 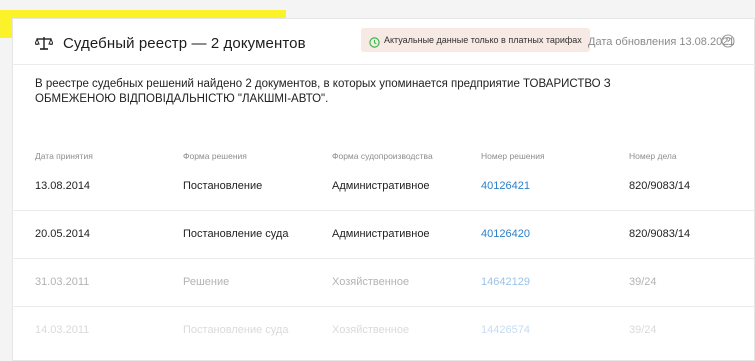 I want to click on title-group: Судебный реестр — 2 документов, so click(x=170, y=43).